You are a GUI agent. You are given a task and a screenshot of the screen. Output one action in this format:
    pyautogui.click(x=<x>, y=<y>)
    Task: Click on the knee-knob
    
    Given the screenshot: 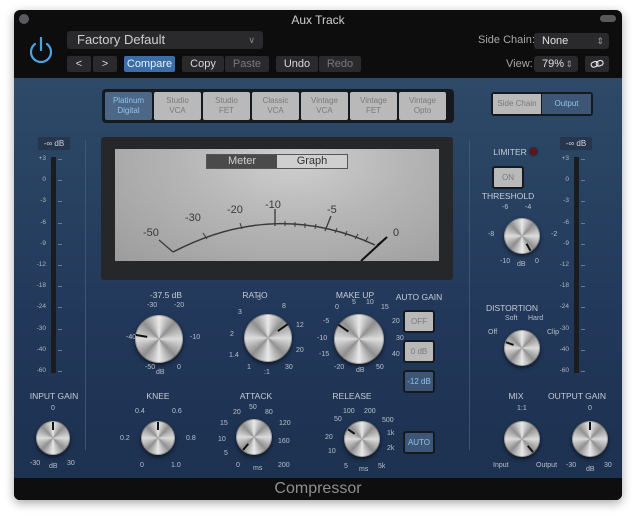 What is the action you would take?
    pyautogui.click(x=158, y=438)
    